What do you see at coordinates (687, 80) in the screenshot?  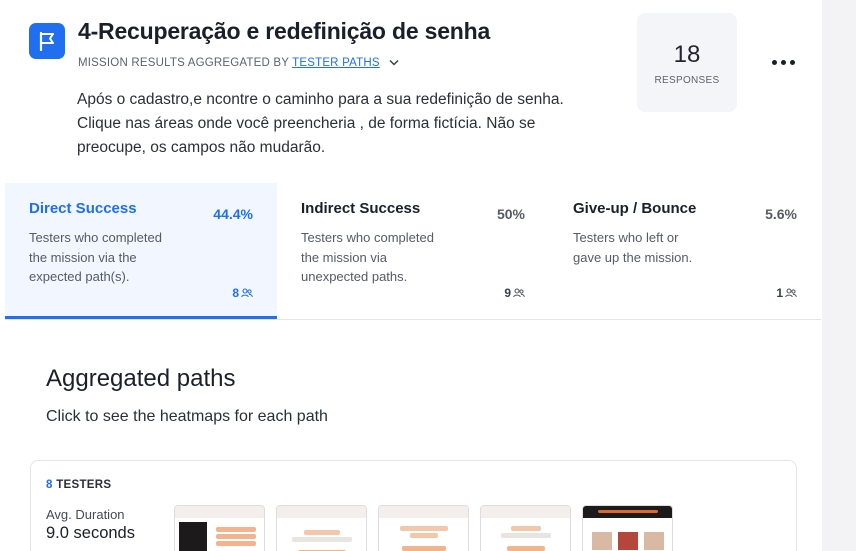 I see `responses-label: RESPONSES` at bounding box center [687, 80].